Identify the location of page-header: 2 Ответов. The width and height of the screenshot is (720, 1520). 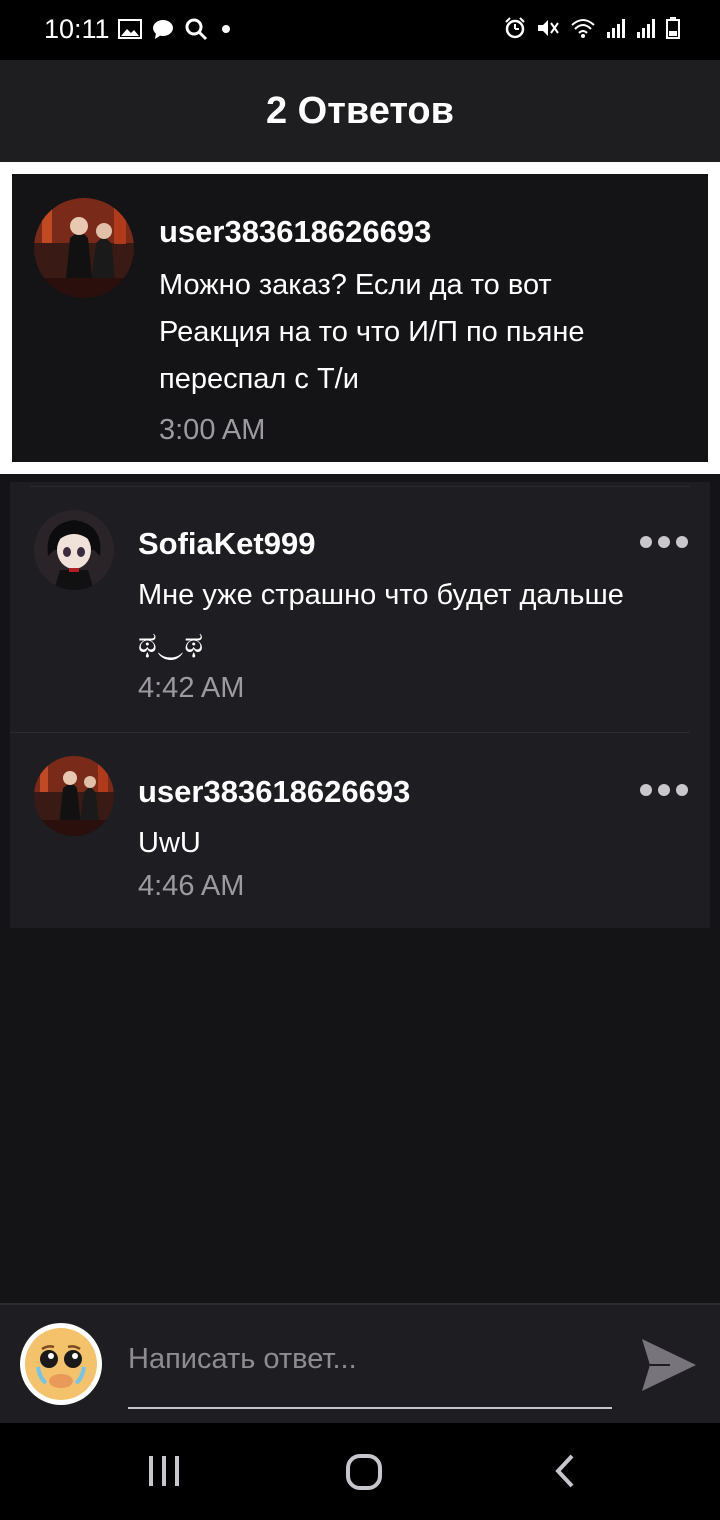
(360, 111).